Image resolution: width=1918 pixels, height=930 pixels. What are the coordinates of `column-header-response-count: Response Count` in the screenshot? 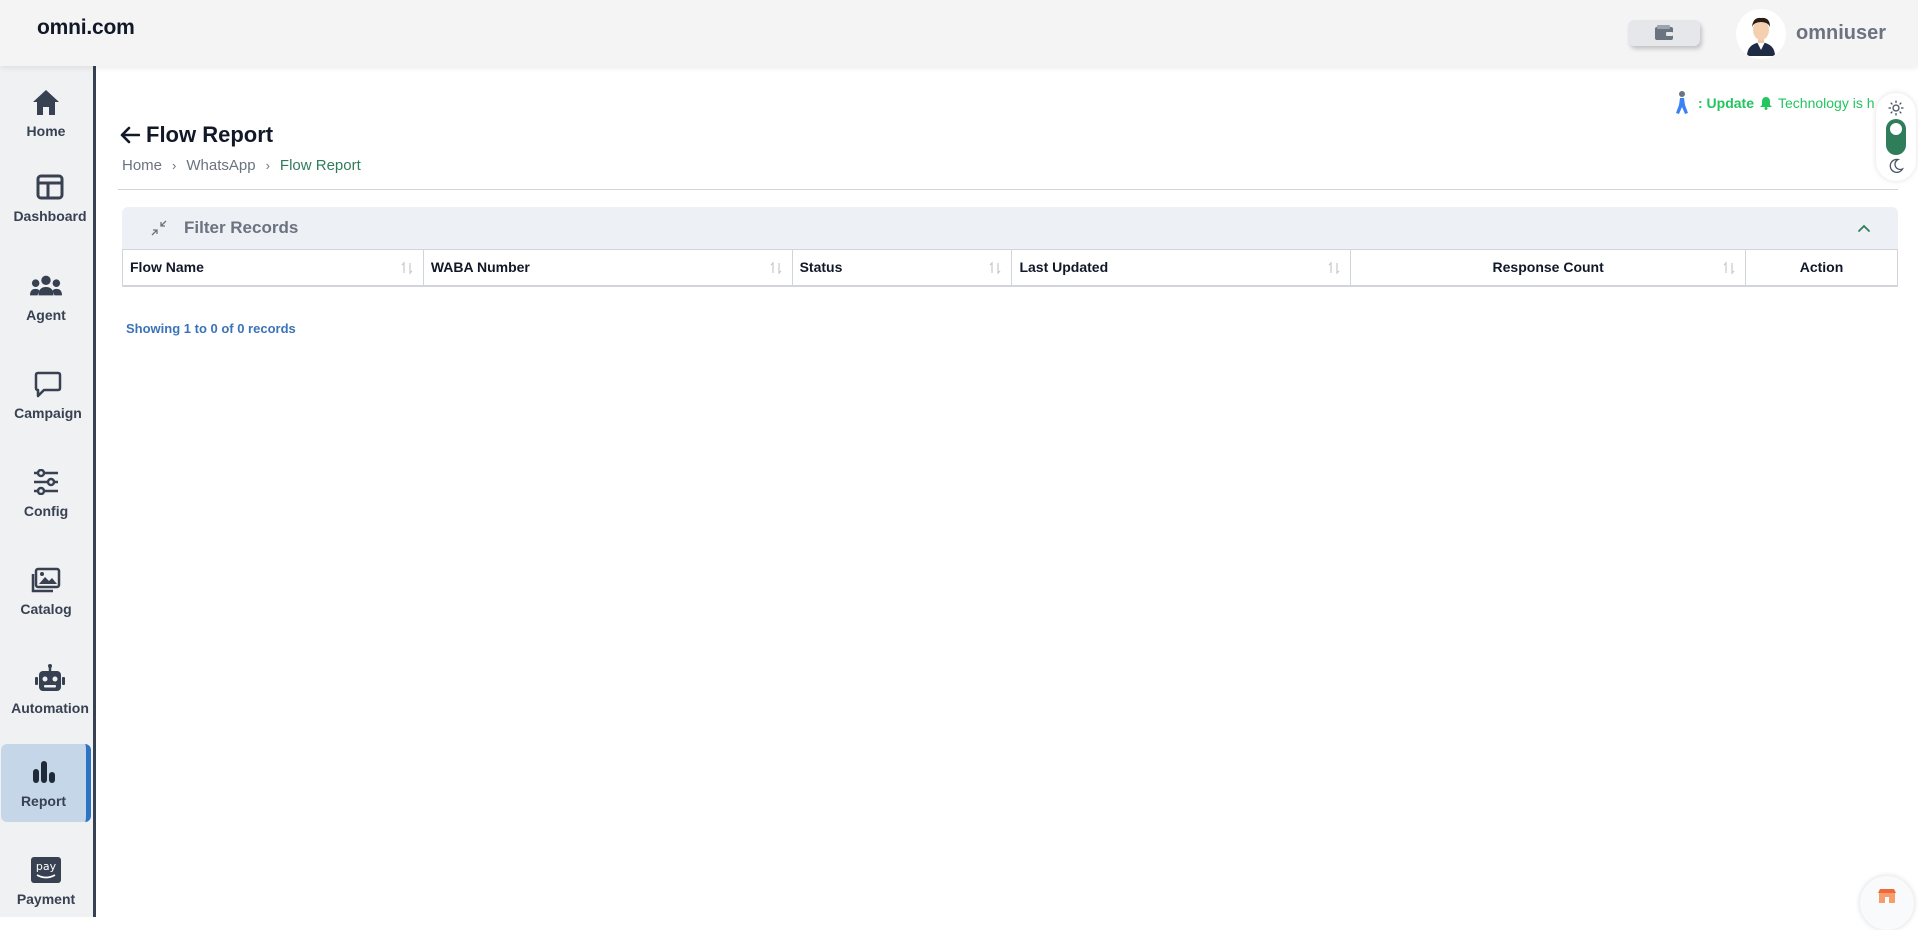 It's located at (1548, 268).